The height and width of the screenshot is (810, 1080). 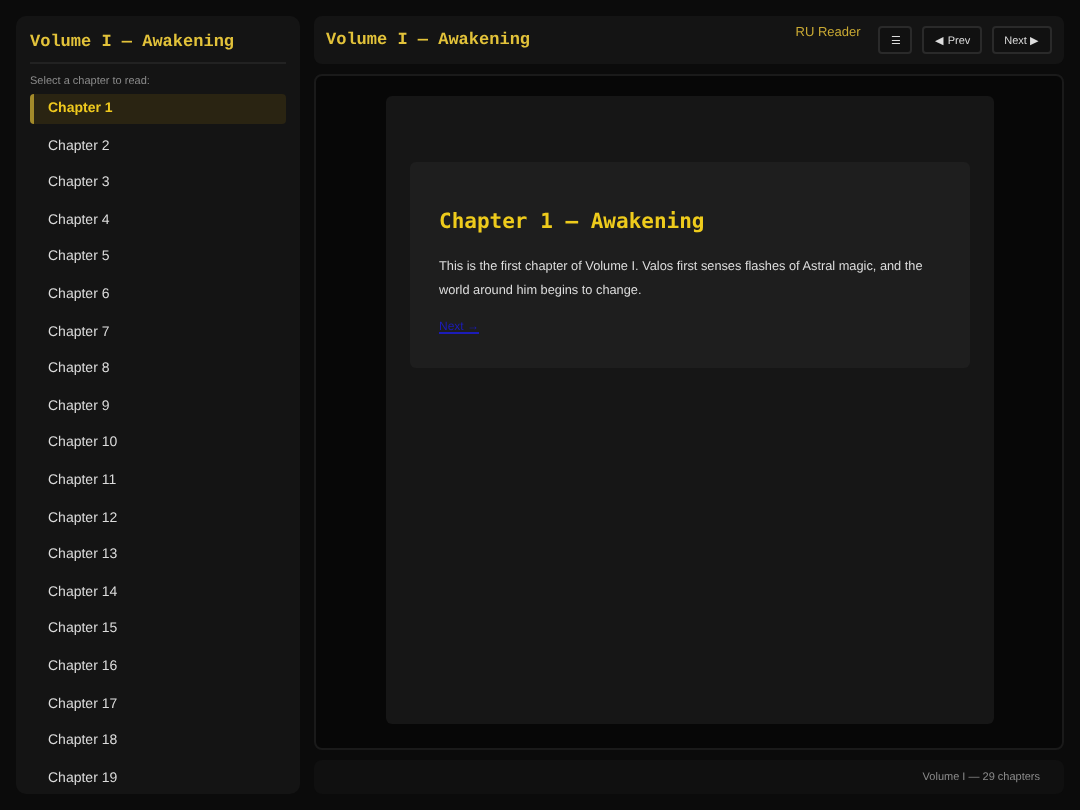 What do you see at coordinates (429, 40) in the screenshot?
I see `header-title: Volume I — Awakening` at bounding box center [429, 40].